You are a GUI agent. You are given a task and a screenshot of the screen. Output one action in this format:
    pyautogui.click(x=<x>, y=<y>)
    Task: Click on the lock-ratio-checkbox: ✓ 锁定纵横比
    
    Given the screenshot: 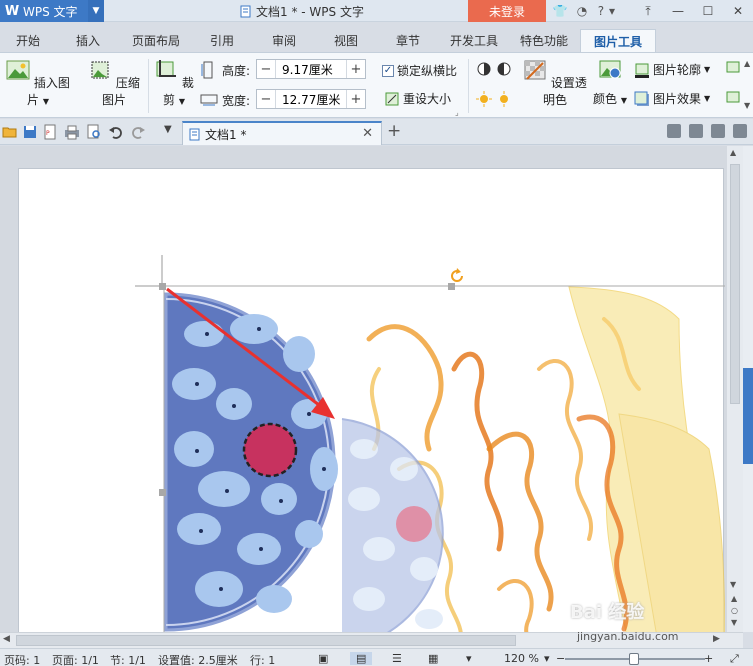 What is the action you would take?
    pyautogui.click(x=419, y=70)
    